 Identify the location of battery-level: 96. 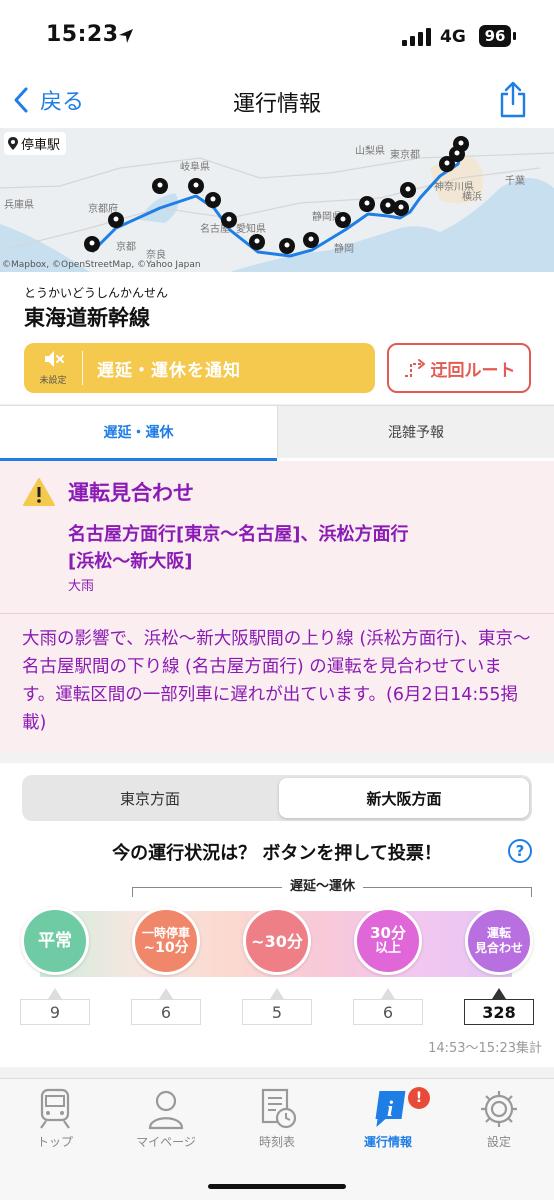
(495, 36).